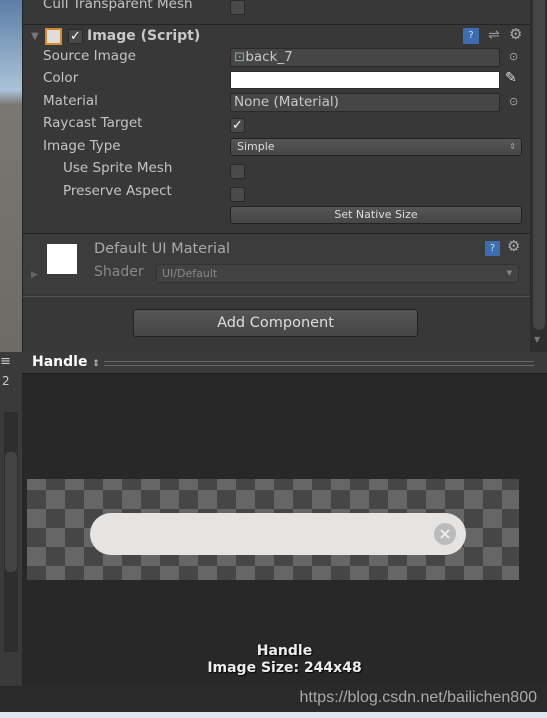  What do you see at coordinates (273, 699) in the screenshot?
I see `status-bar: https://blog.csdn.net/bailichen800` at bounding box center [273, 699].